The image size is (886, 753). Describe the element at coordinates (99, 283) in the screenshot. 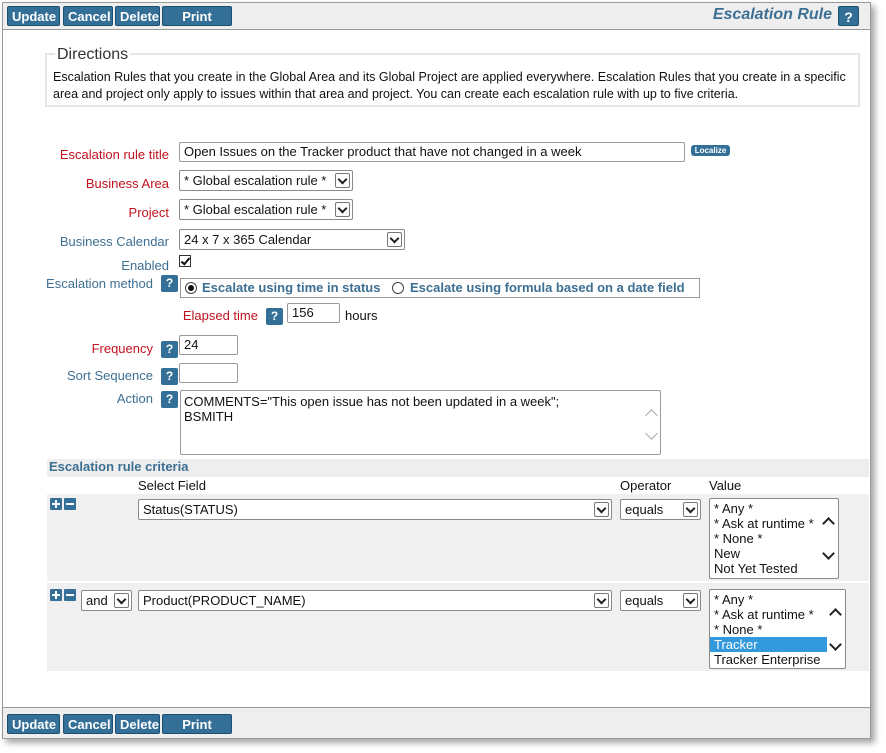

I see `method-label: Escalation method` at that location.